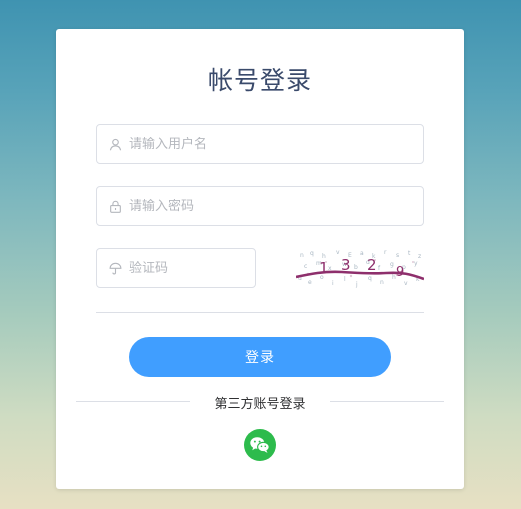 This screenshot has height=509, width=521. What do you see at coordinates (260, 404) in the screenshot?
I see `third-party-label: 第三方账号登录` at bounding box center [260, 404].